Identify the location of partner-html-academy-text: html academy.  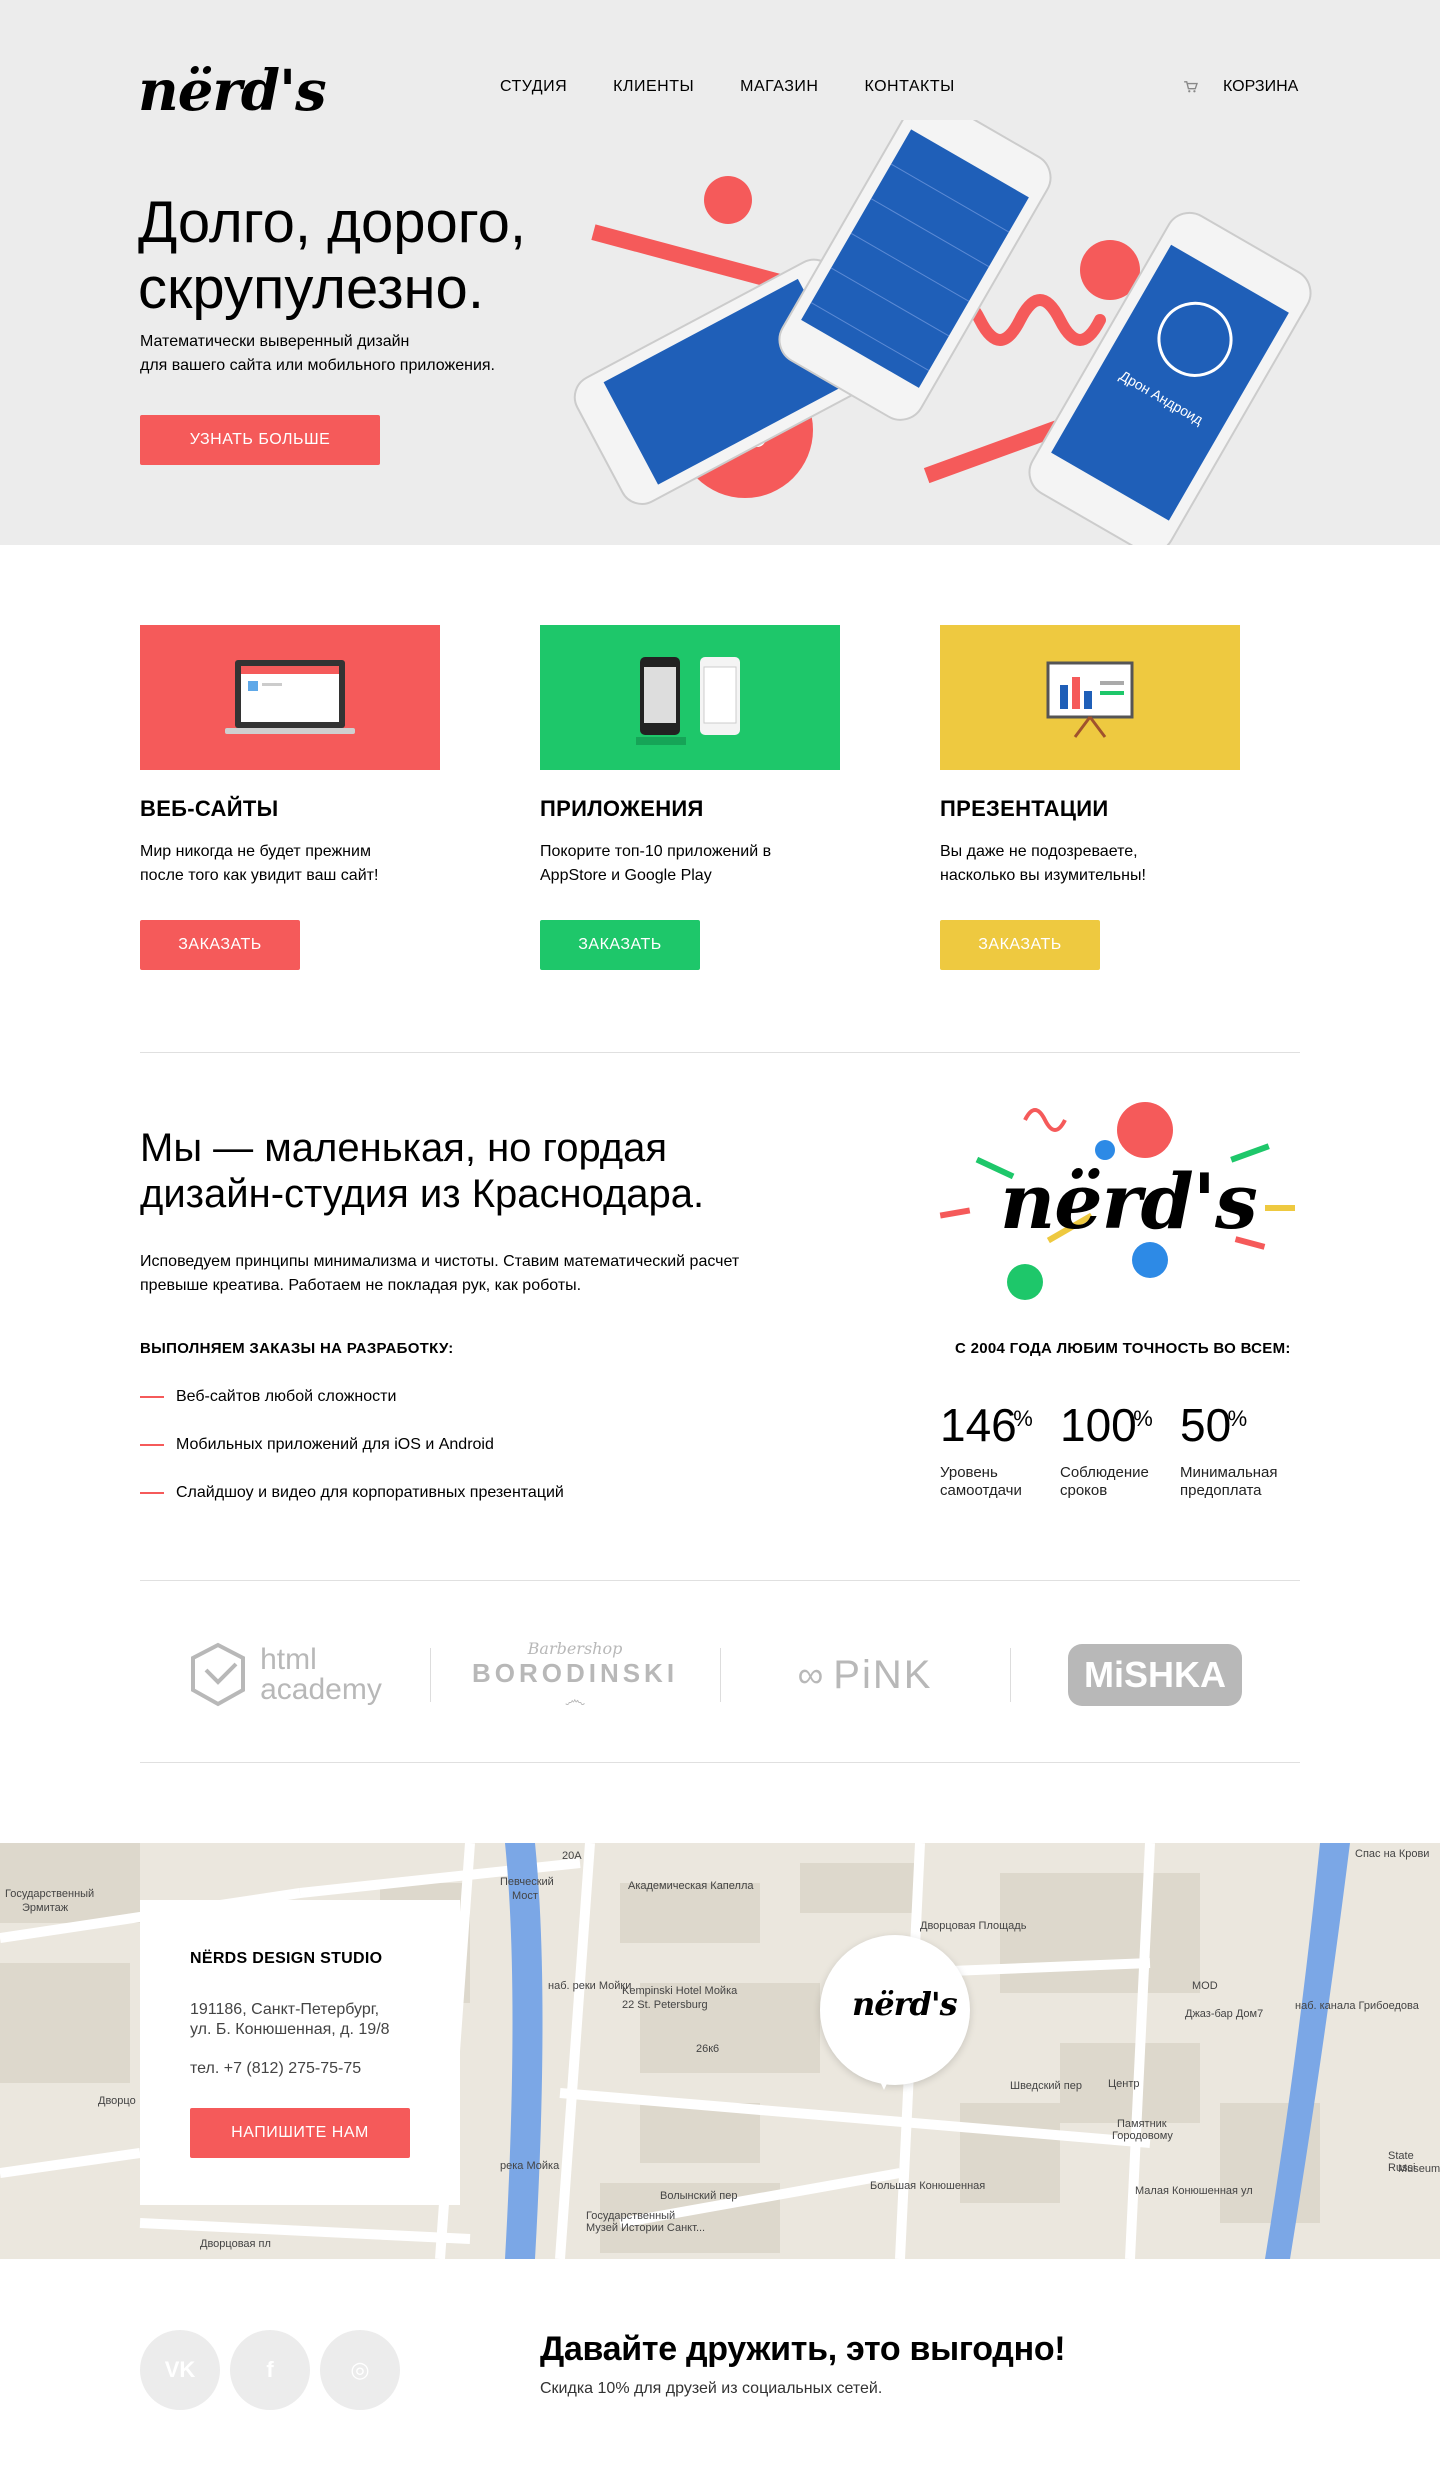
(321, 1675).